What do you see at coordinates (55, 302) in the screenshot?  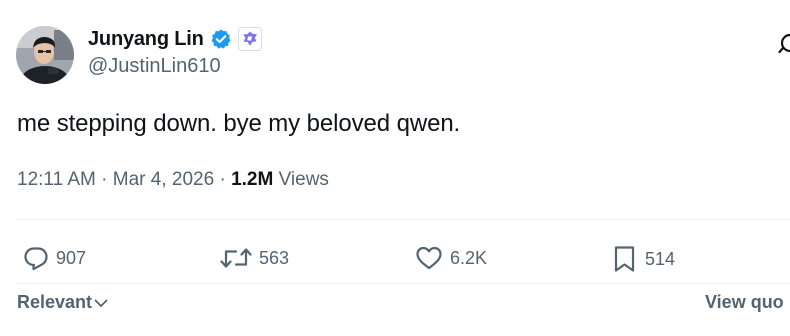 I see `sort-label: Relevant` at bounding box center [55, 302].